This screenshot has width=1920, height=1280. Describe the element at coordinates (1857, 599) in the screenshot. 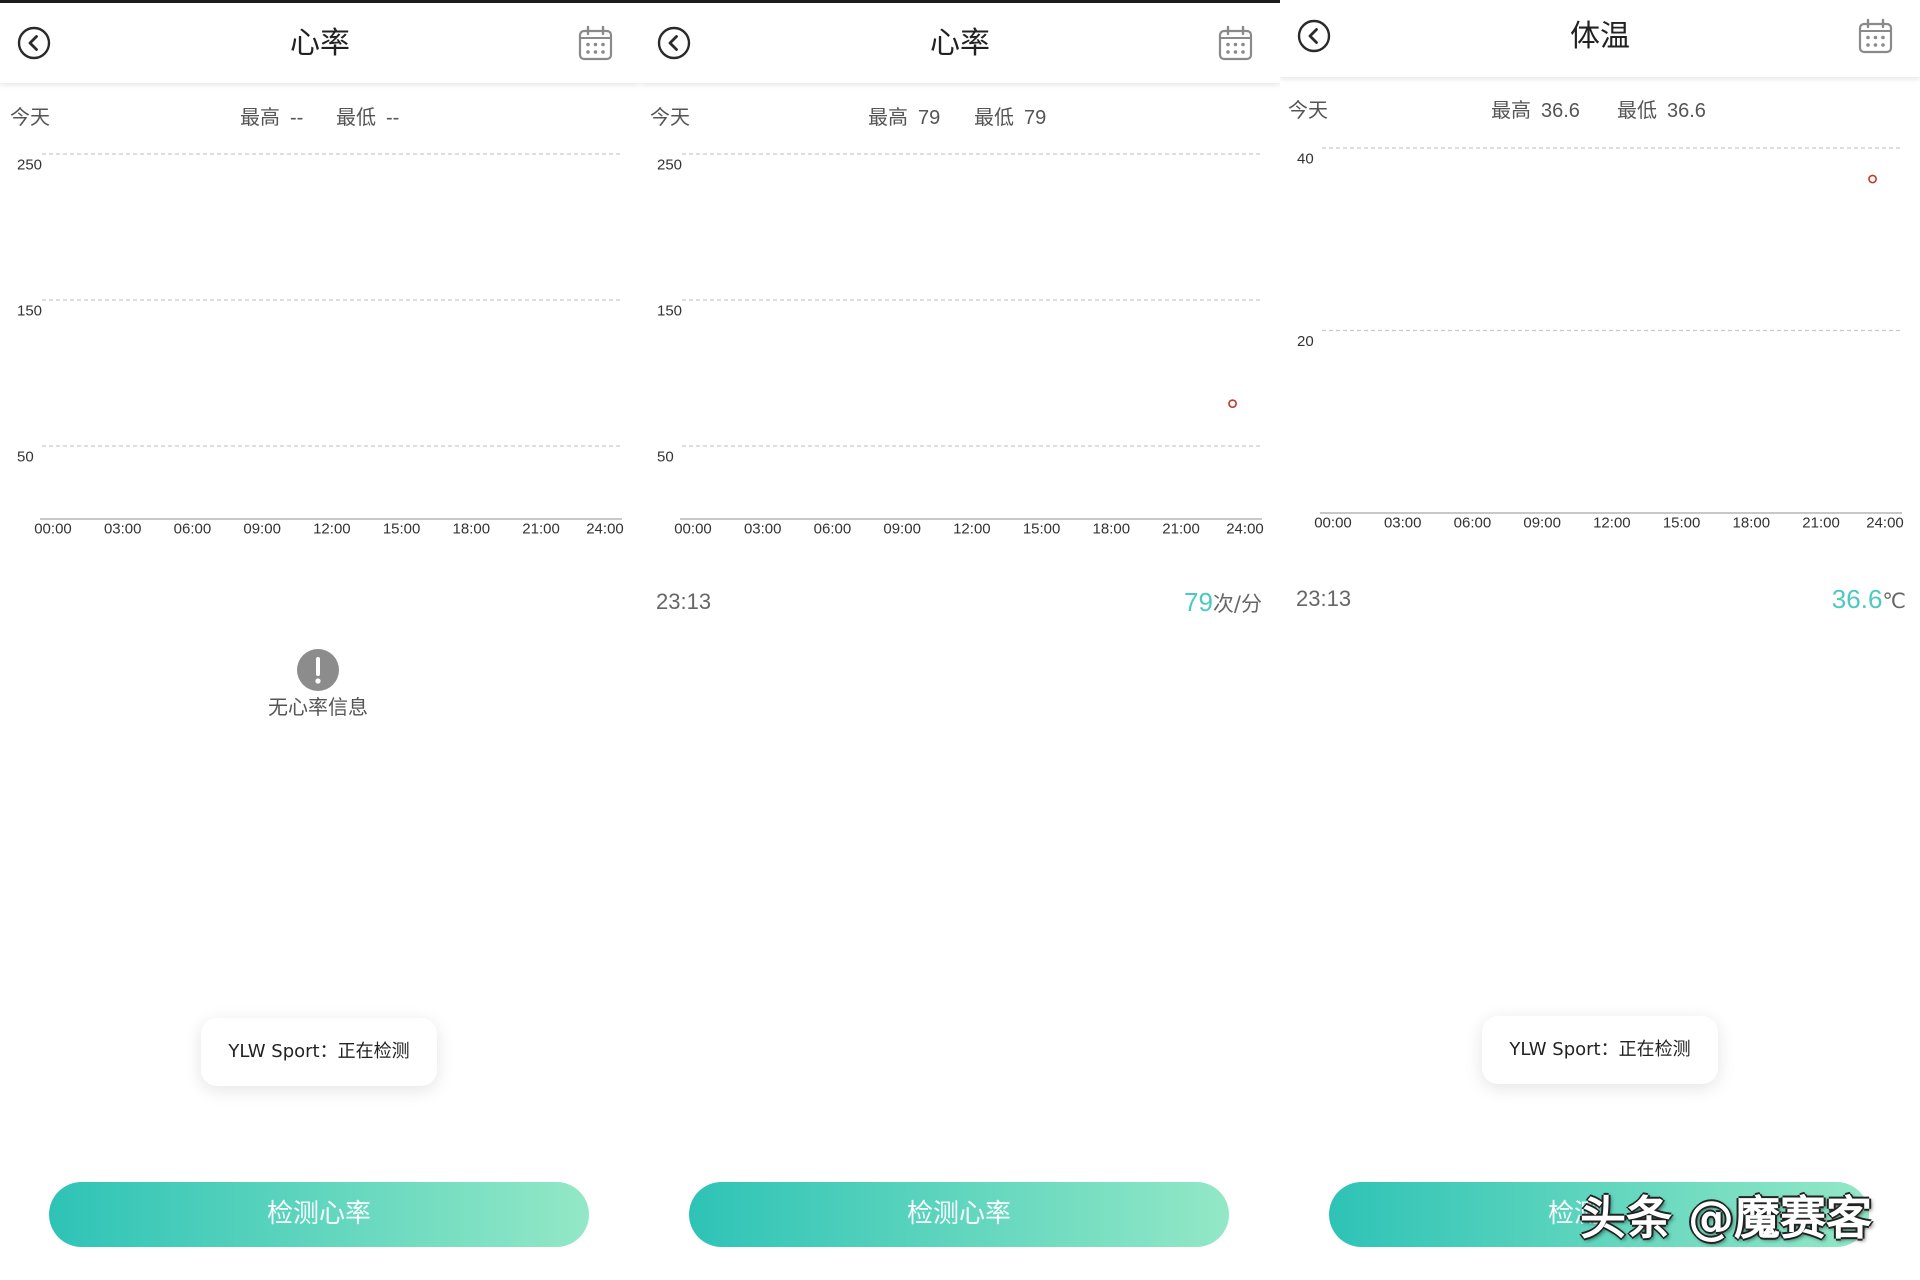

I see `latest-reading-value: 36.6` at that location.